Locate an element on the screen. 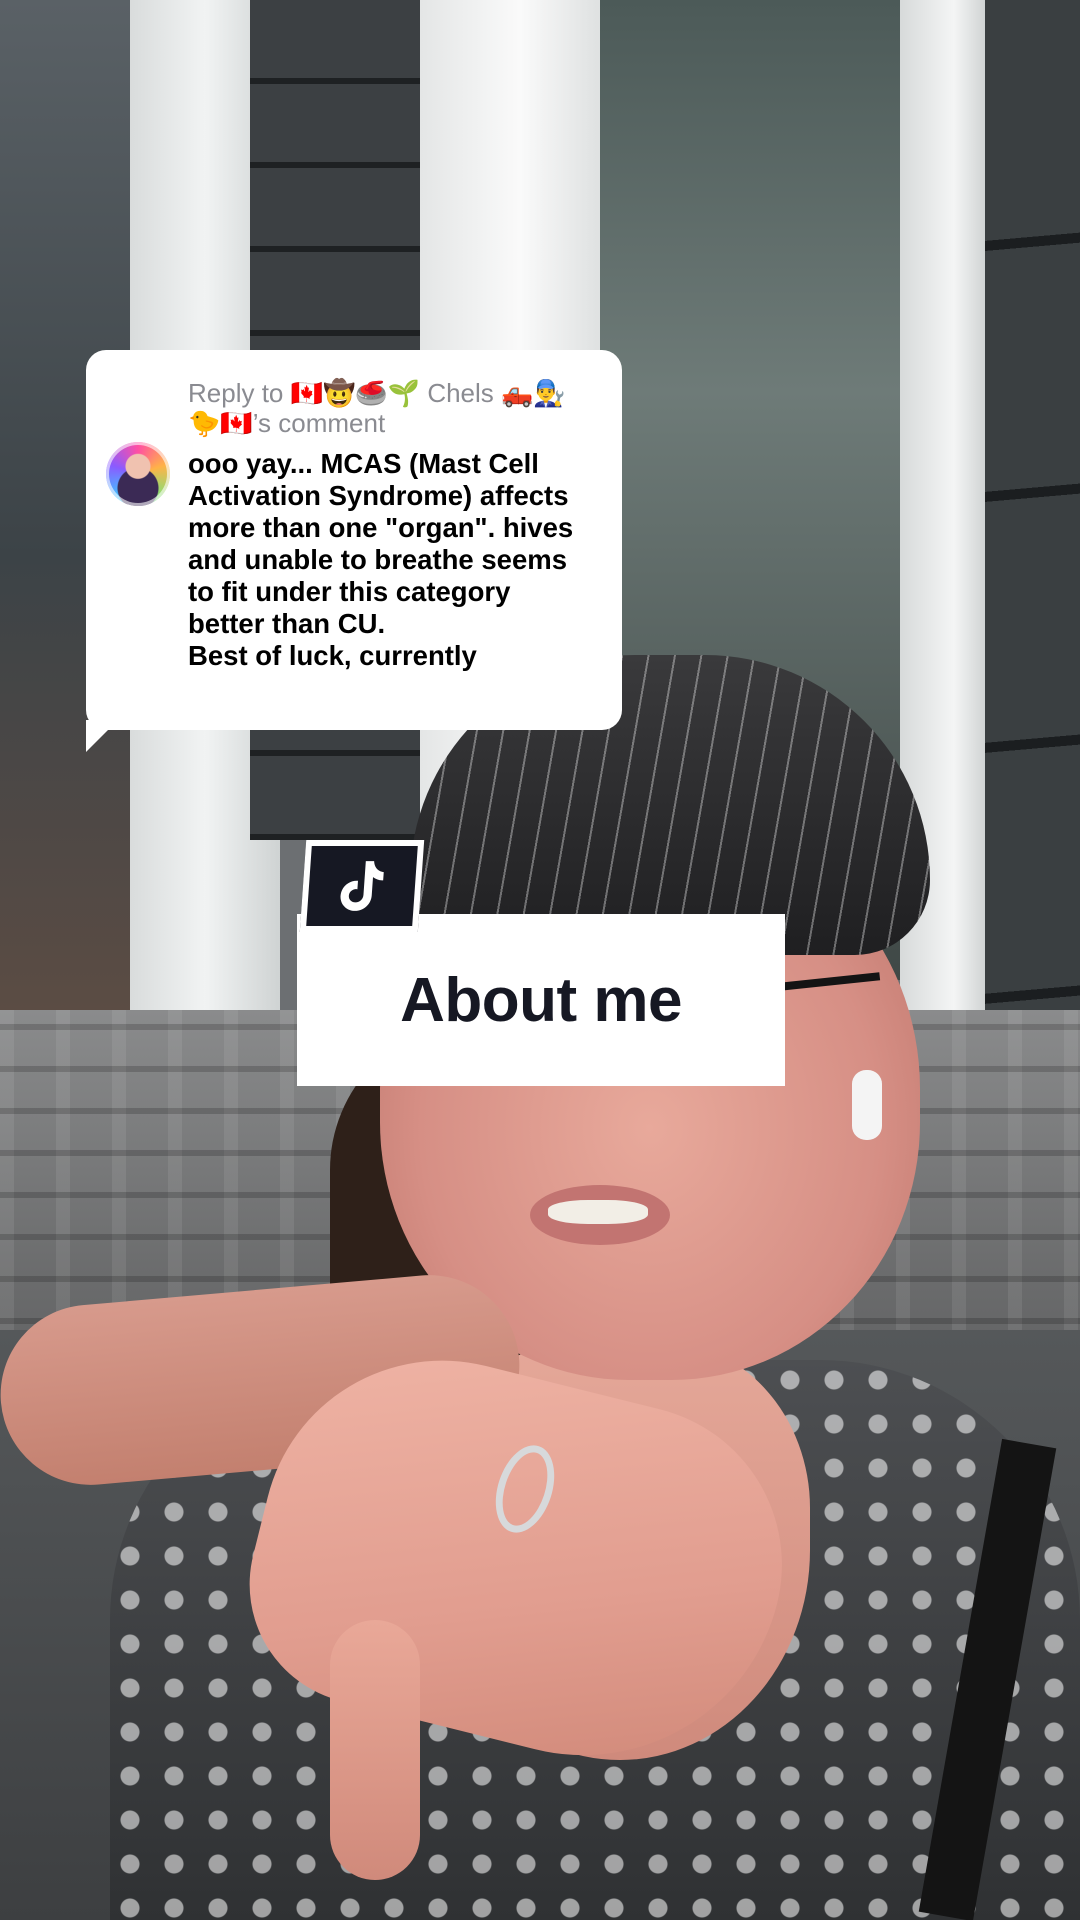  person-finger is located at coordinates (375, 1750).